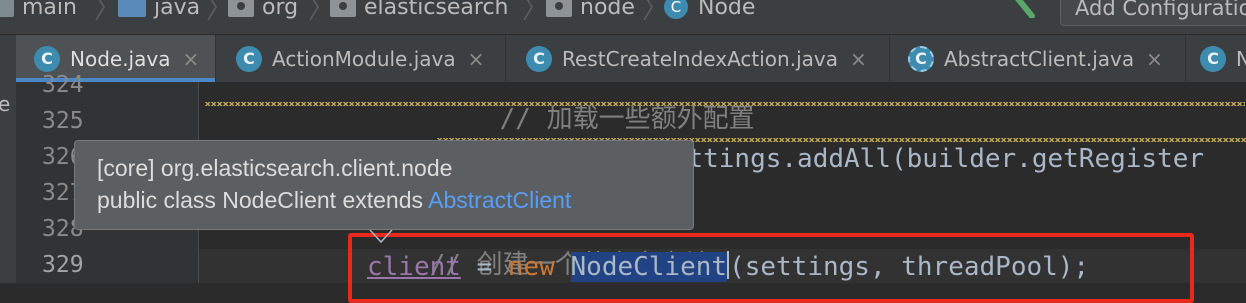 This screenshot has width=1246, height=303. Describe the element at coordinates (727, 10) in the screenshot. I see `breadcrumb-label: Node` at that location.